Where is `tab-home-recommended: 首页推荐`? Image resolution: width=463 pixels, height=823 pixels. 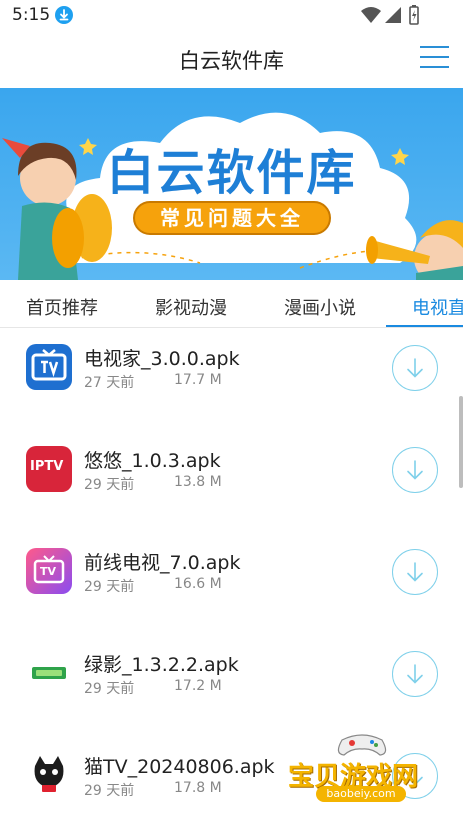 tab-home-recommended: 首页推荐 is located at coordinates (62, 307).